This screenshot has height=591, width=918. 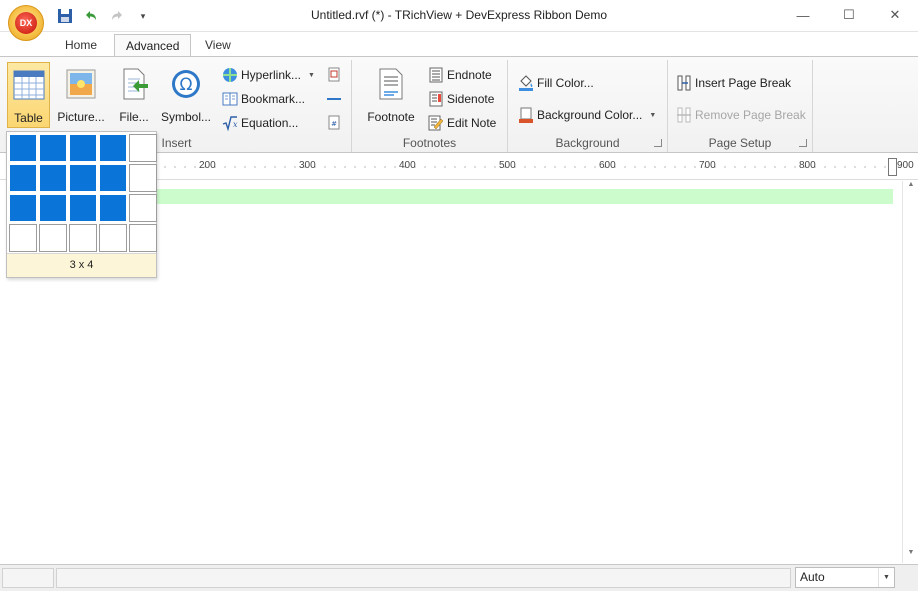 I want to click on footnote-button: Footnote, so click(x=391, y=95).